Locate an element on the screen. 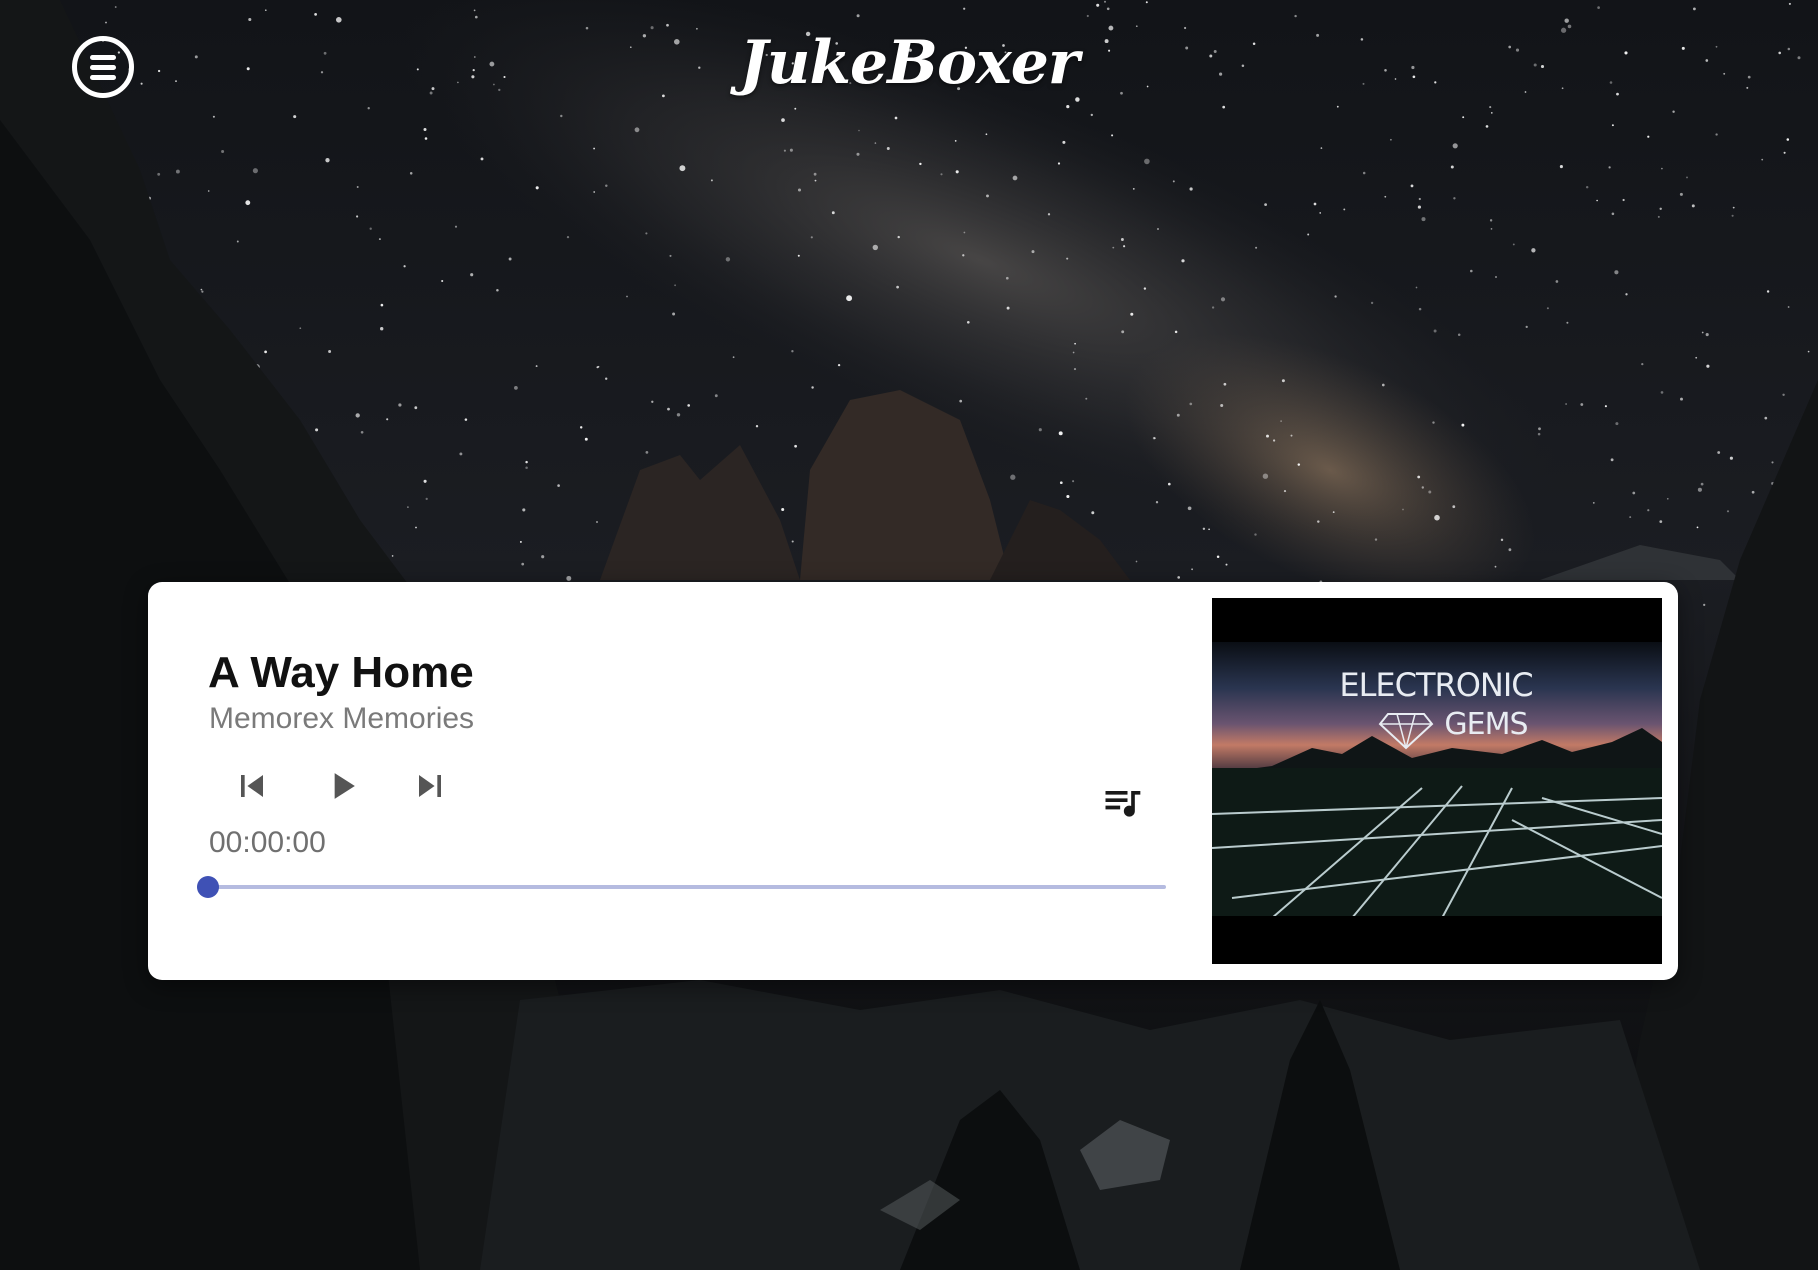  progress-thumb is located at coordinates (208, 887).